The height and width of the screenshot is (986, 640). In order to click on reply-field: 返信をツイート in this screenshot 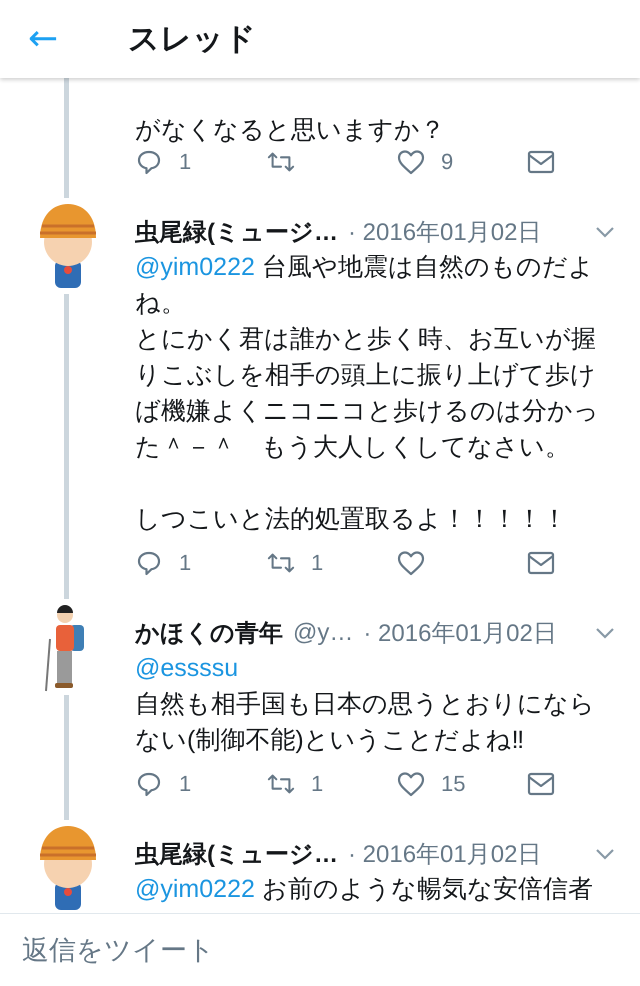, I will do `click(222, 950)`.